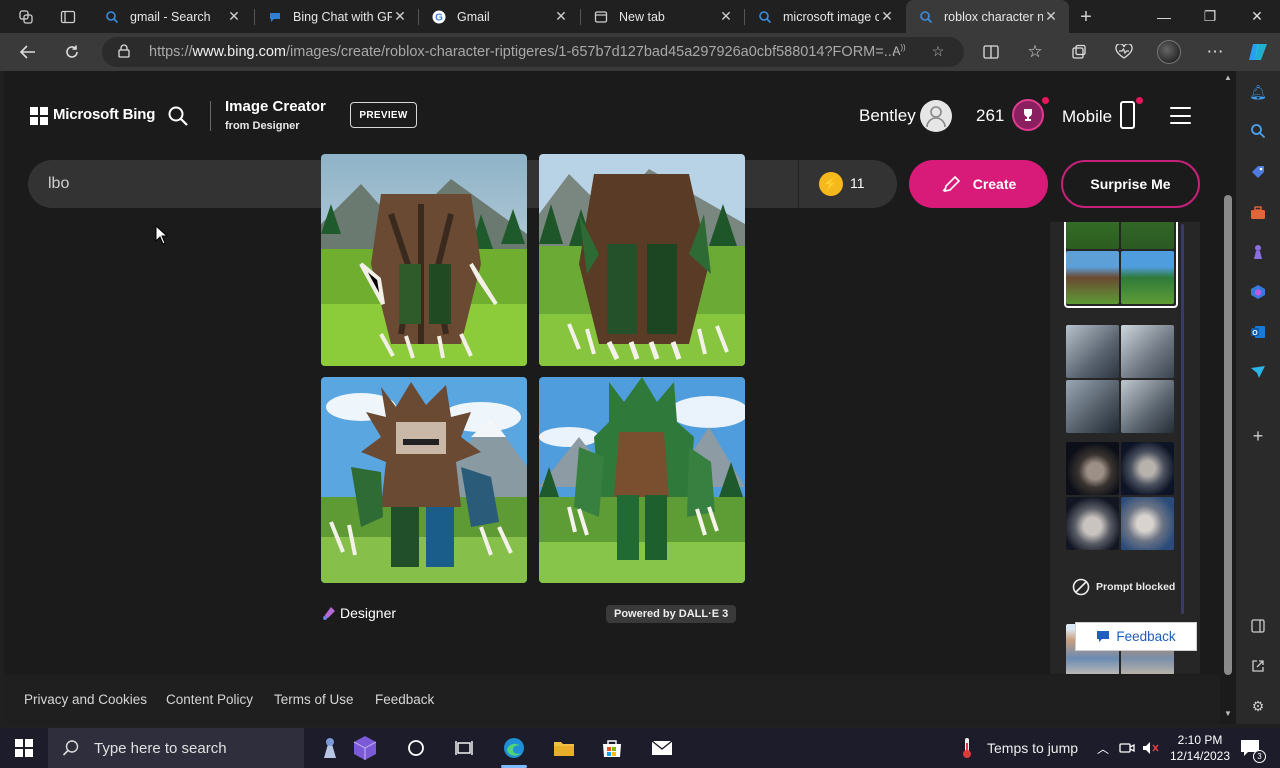 This screenshot has height=768, width=1280. What do you see at coordinates (967, 748) in the screenshot?
I see `weather-thermometer-icon` at bounding box center [967, 748].